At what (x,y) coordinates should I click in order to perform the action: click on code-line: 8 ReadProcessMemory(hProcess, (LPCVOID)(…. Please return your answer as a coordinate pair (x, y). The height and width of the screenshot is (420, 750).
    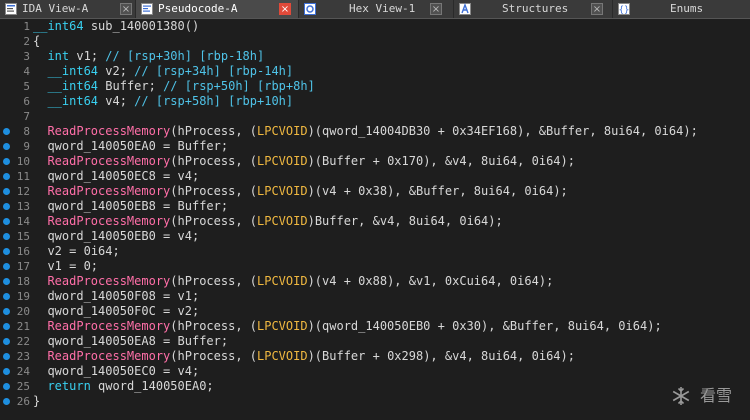
    Looking at the image, I should click on (375, 131).